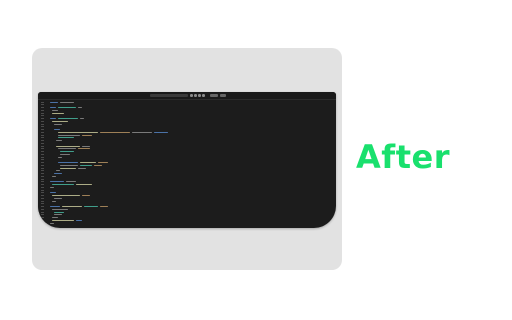  I want to click on settings-icon, so click(203, 95).